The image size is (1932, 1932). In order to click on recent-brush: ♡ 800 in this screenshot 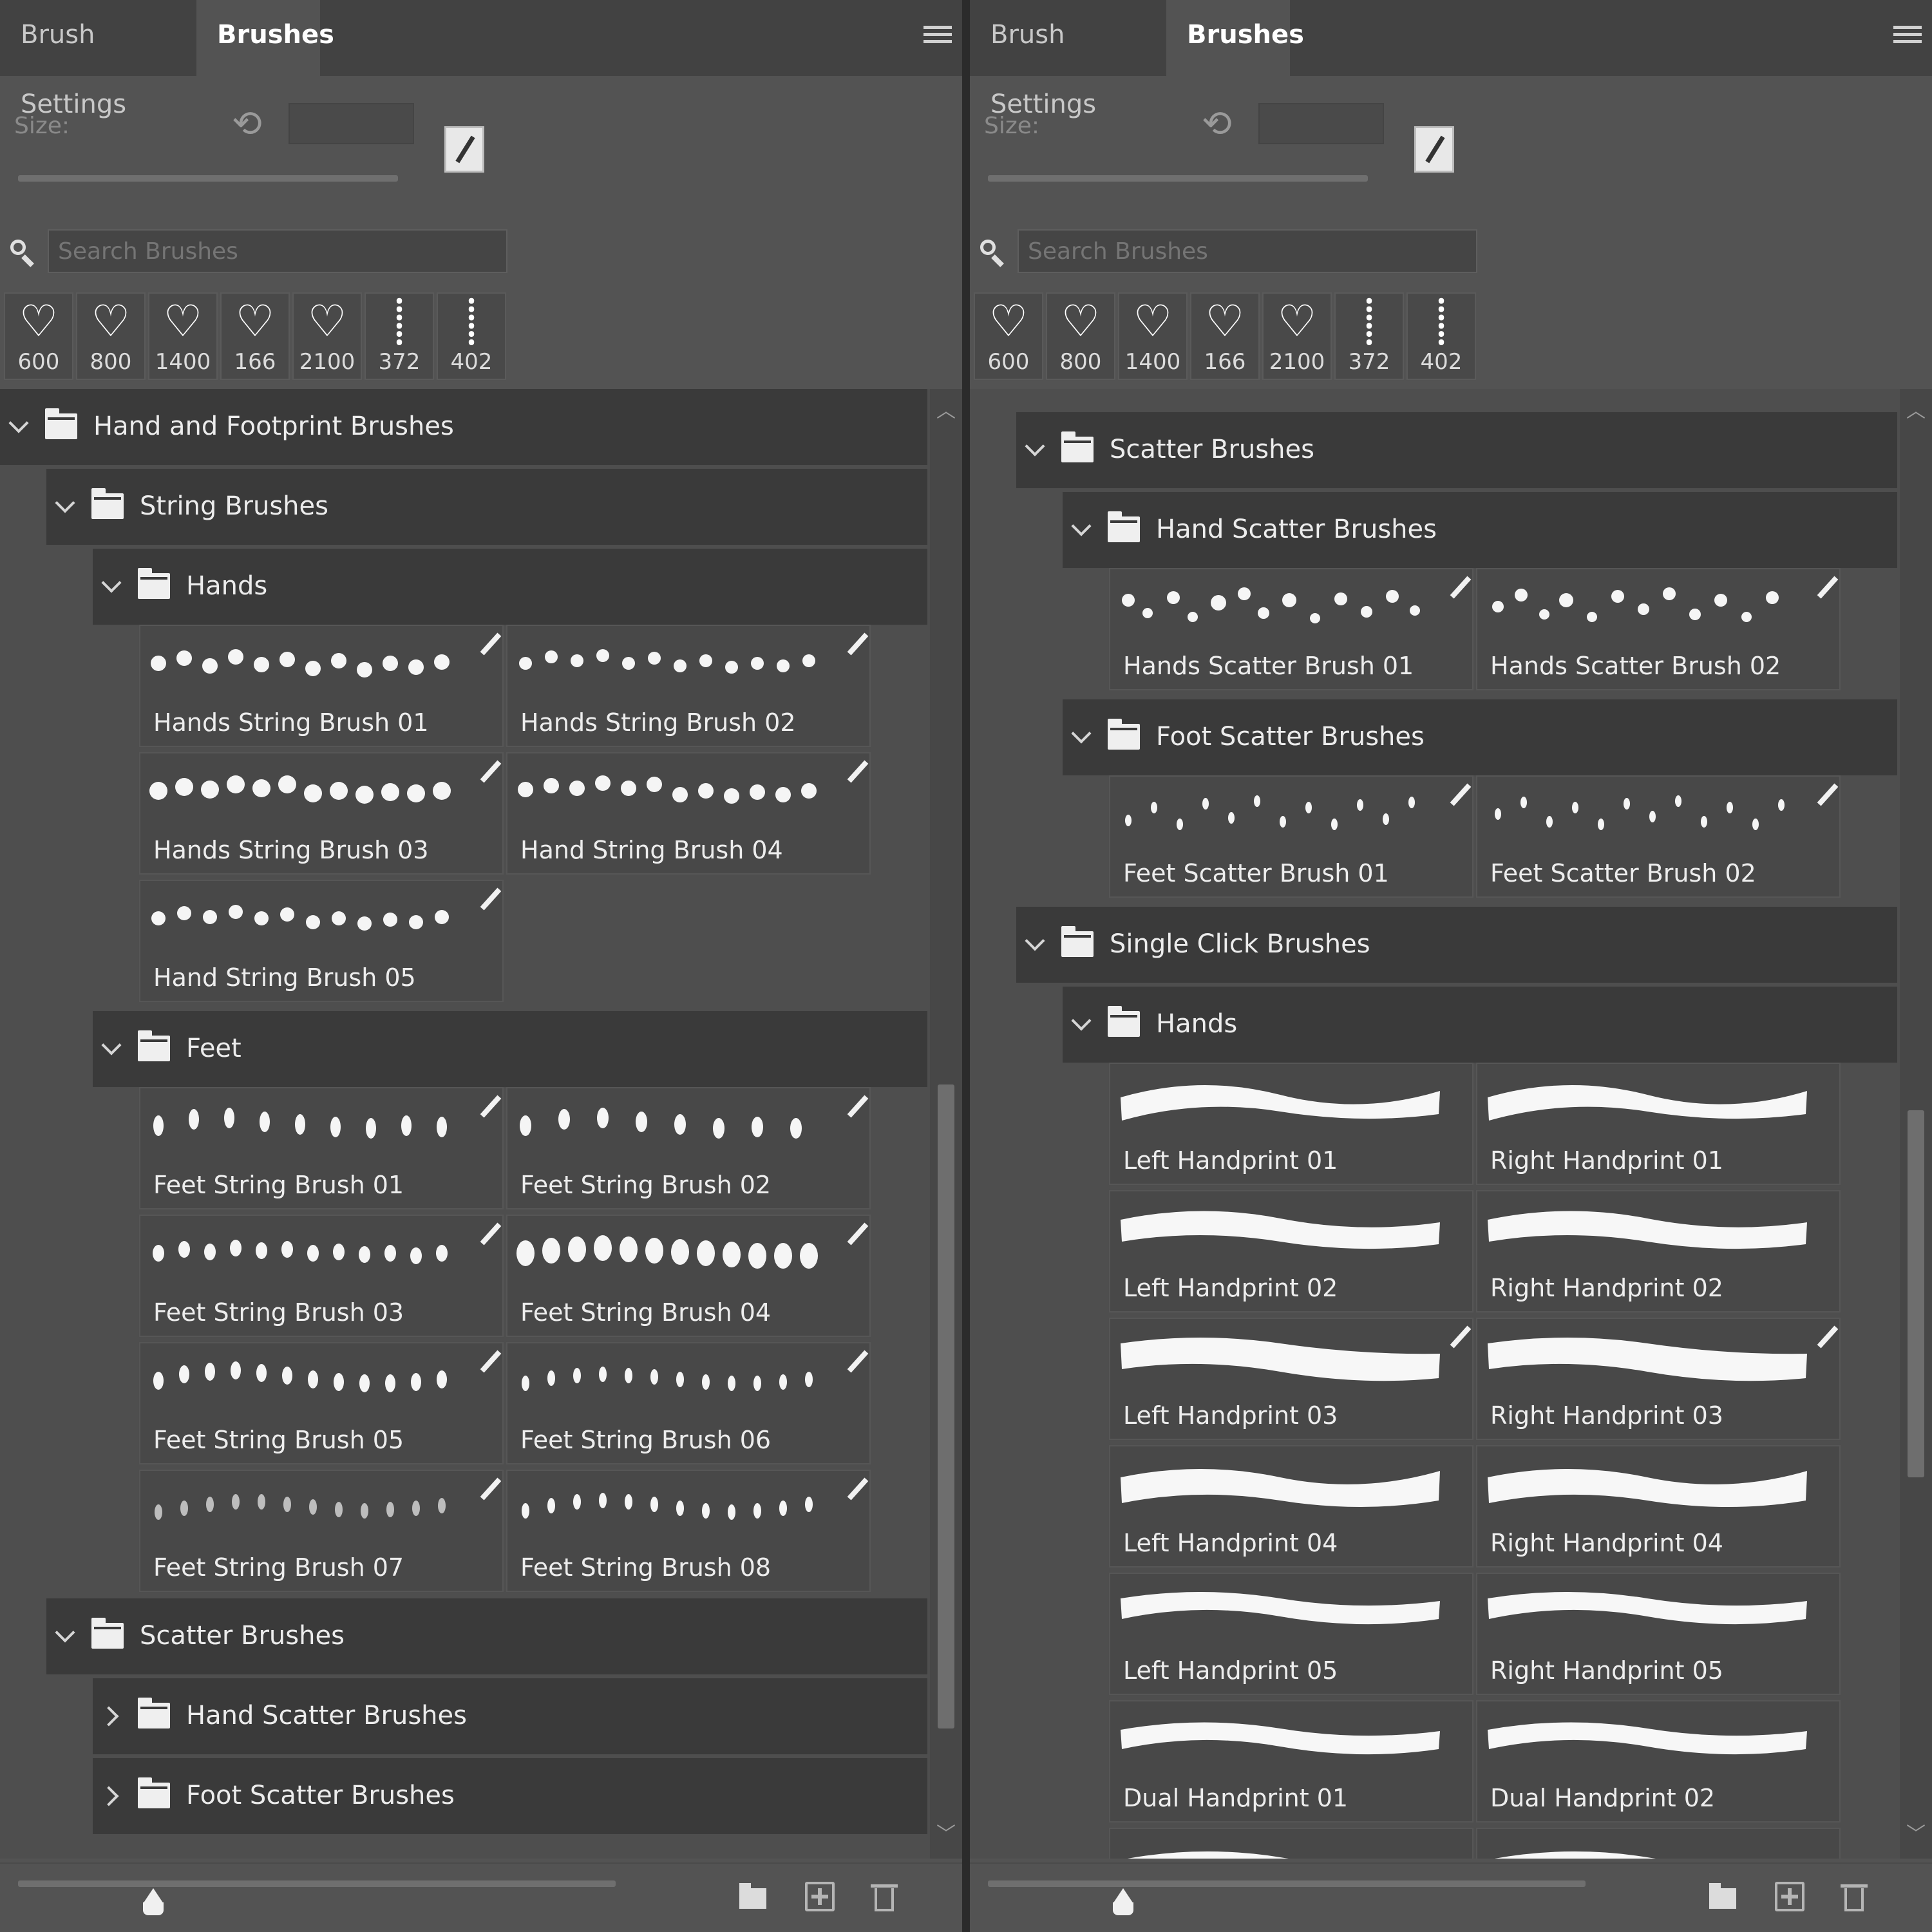, I will do `click(111, 336)`.